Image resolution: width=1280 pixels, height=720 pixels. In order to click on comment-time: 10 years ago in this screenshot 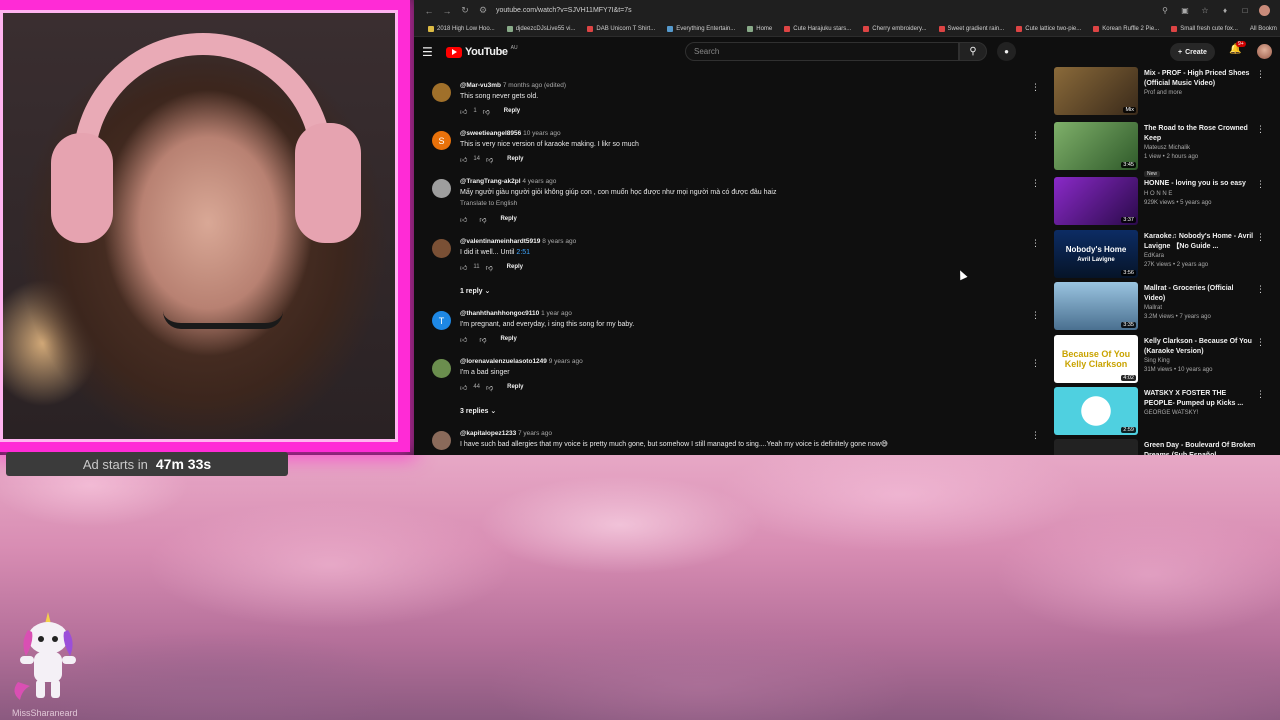, I will do `click(542, 133)`.